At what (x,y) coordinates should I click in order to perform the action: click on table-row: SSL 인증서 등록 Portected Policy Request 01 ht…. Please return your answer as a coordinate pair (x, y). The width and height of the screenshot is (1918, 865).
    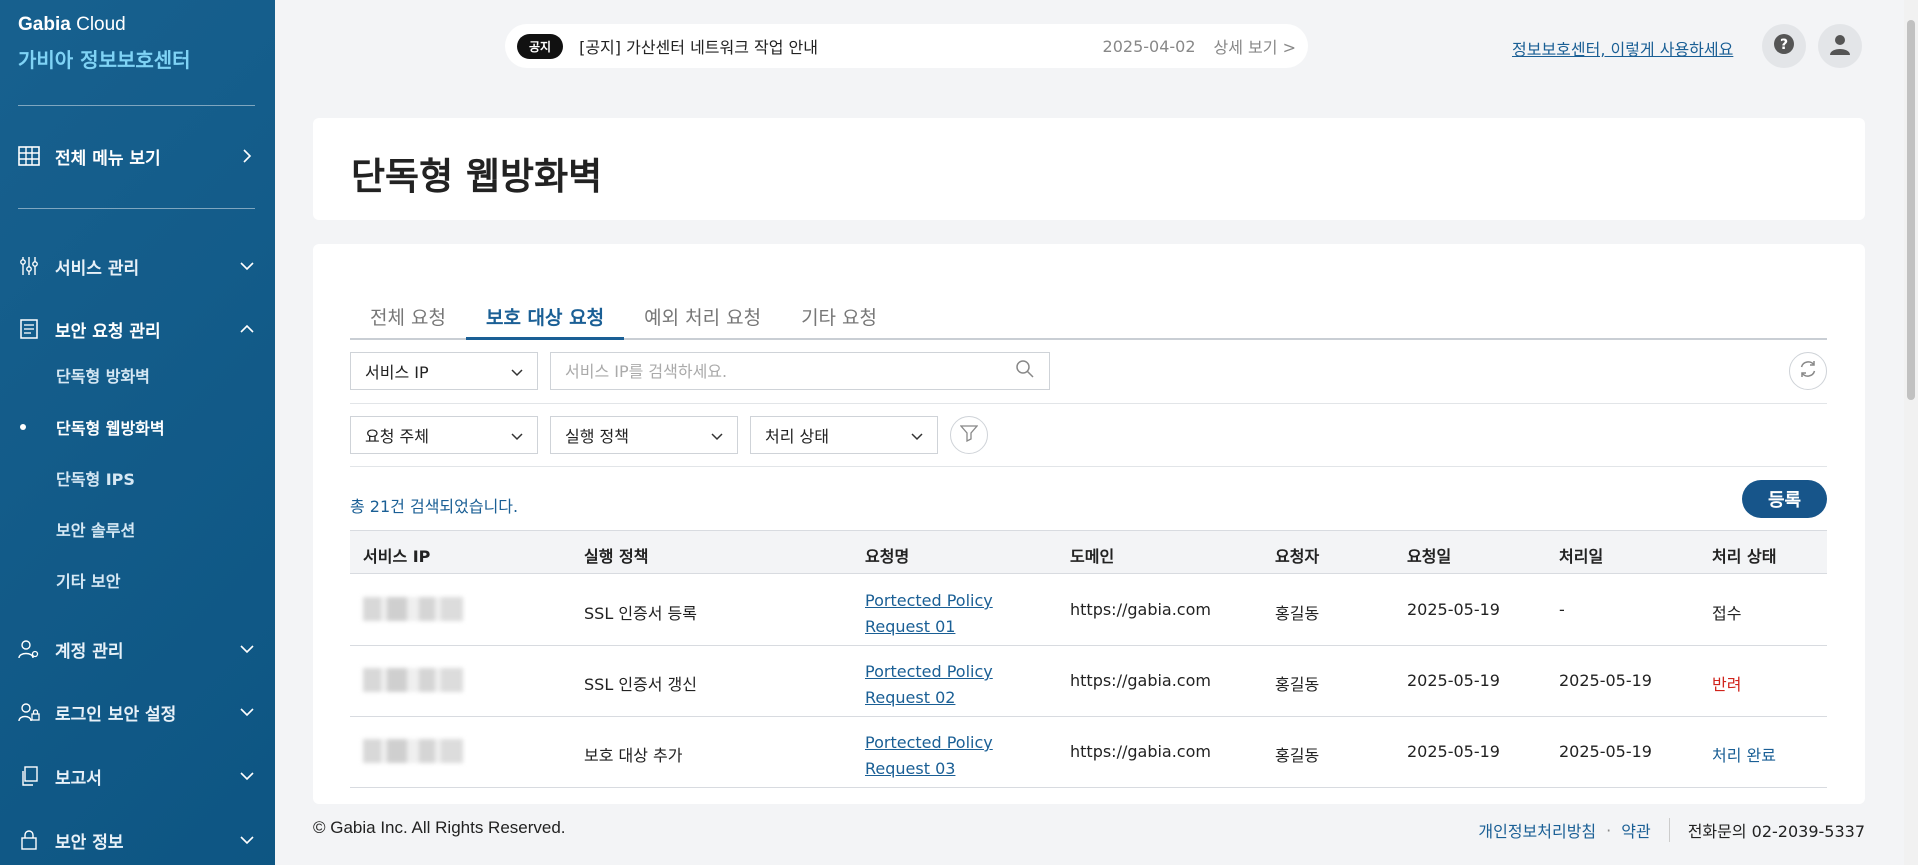
    Looking at the image, I should click on (1088, 610).